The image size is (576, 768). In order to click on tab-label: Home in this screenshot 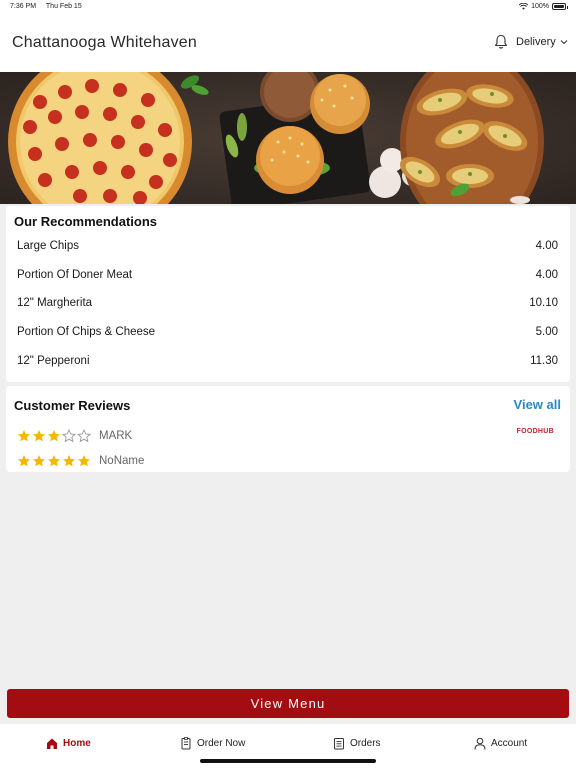, I will do `click(77, 743)`.